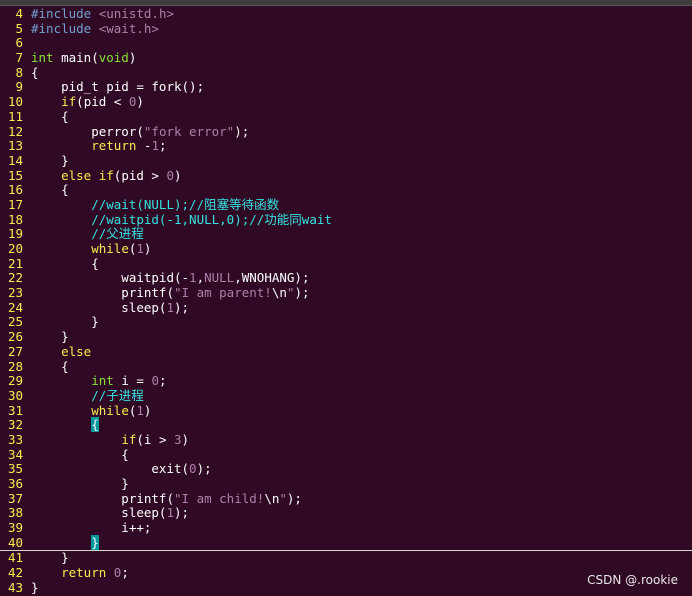  What do you see at coordinates (346, 439) in the screenshot?
I see `code-line: 33 if(i > 3)` at bounding box center [346, 439].